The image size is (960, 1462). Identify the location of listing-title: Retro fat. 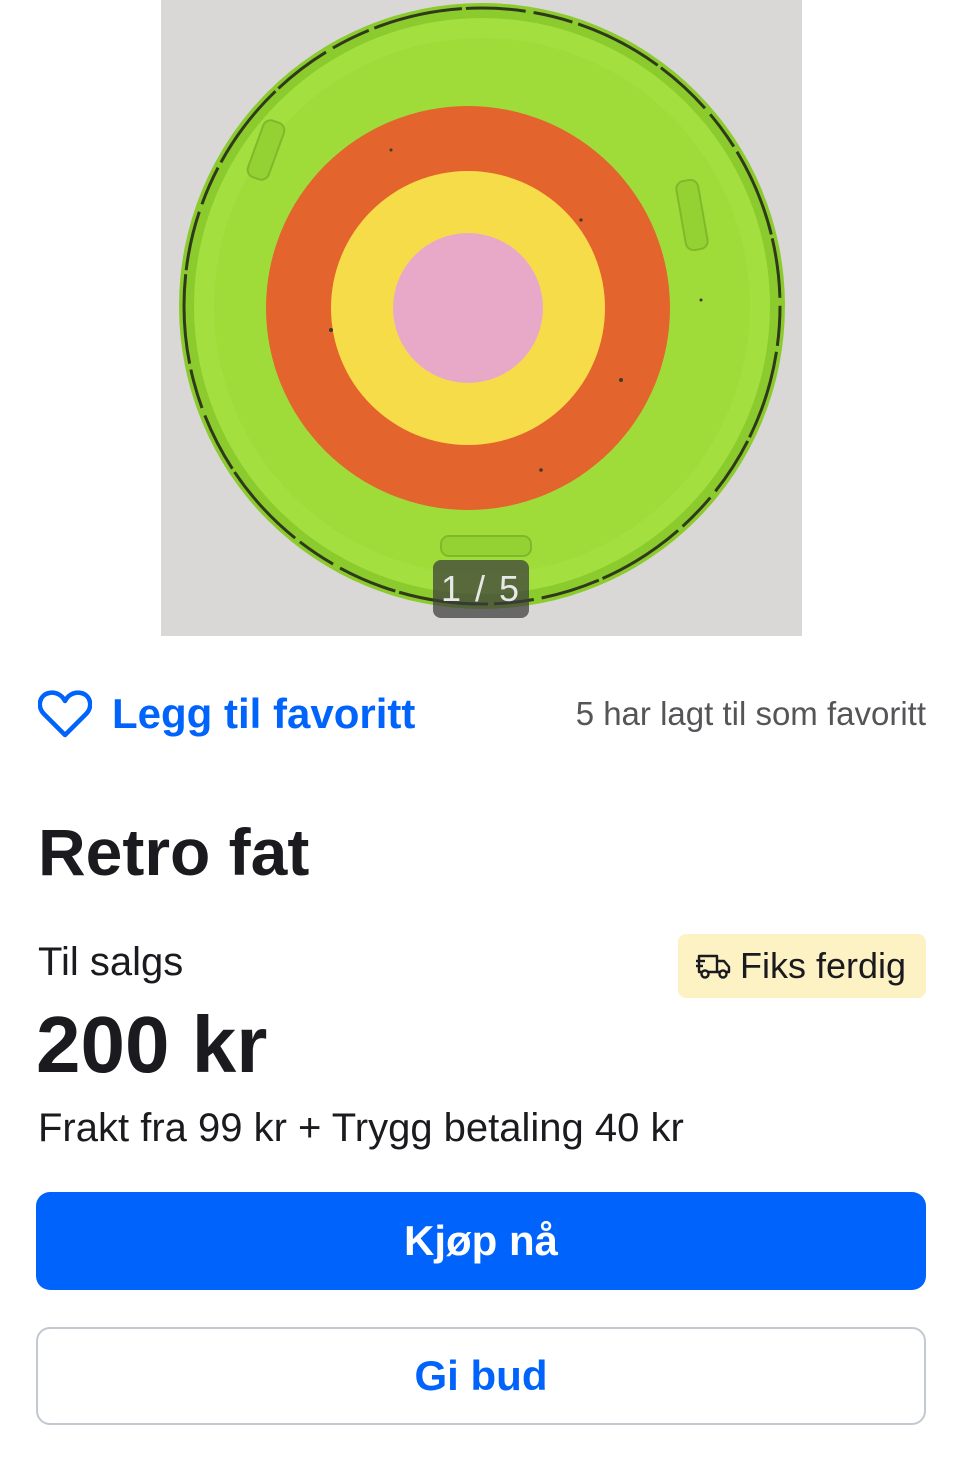
(174, 852).